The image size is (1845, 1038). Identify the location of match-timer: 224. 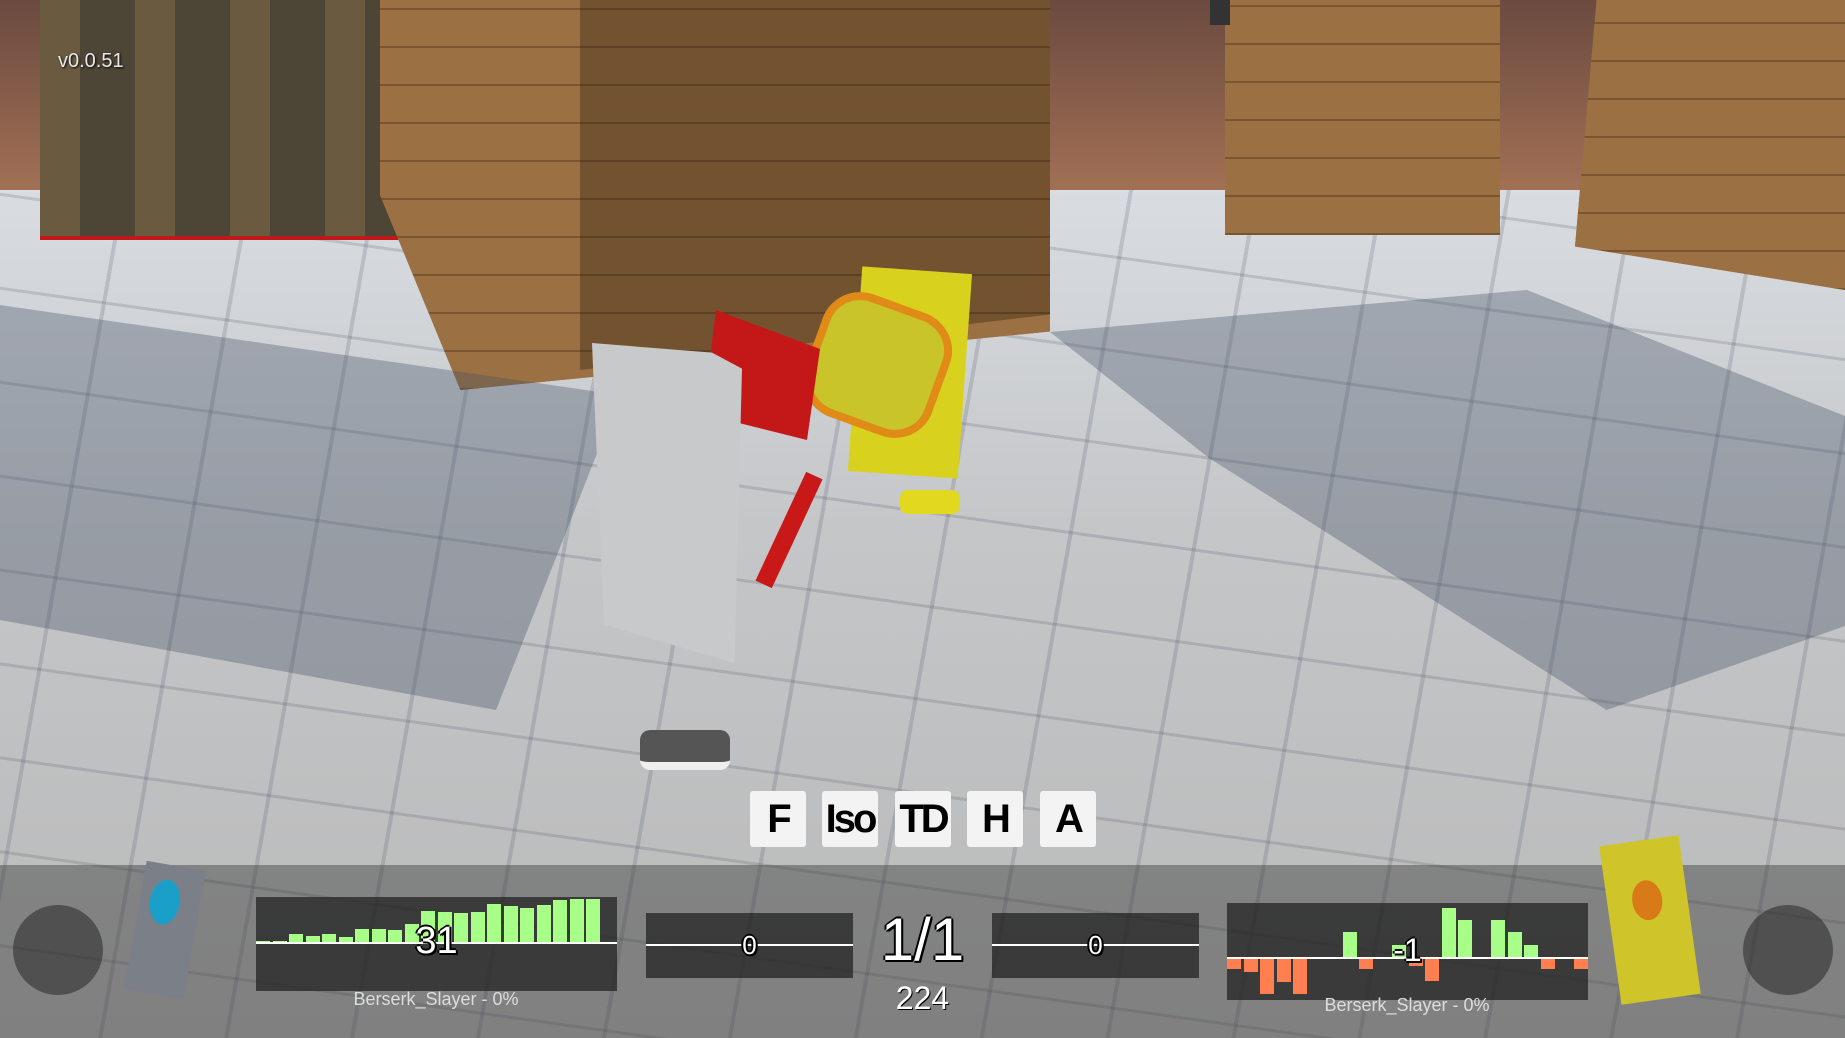
(922, 998).